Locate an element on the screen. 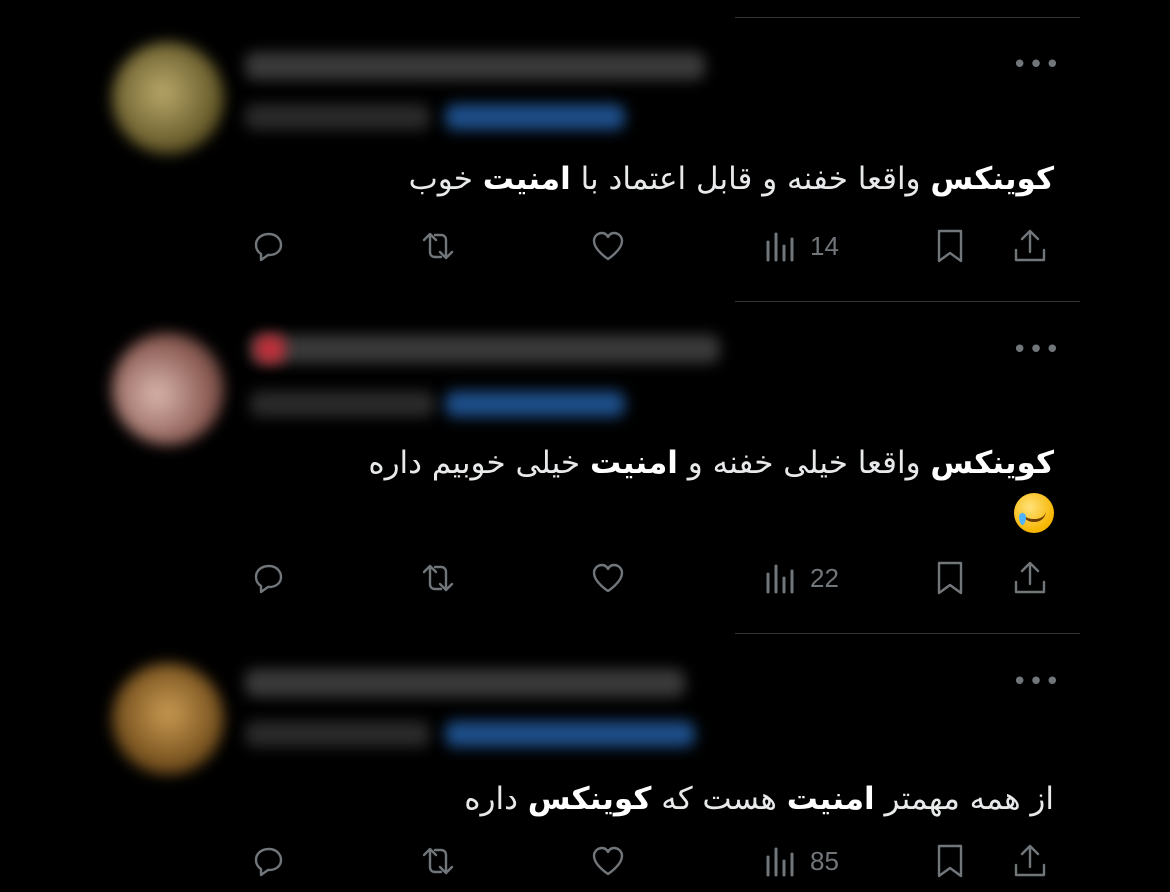 This screenshot has height=892, width=1170. tweet-actions: 14 is located at coordinates (585, 248).